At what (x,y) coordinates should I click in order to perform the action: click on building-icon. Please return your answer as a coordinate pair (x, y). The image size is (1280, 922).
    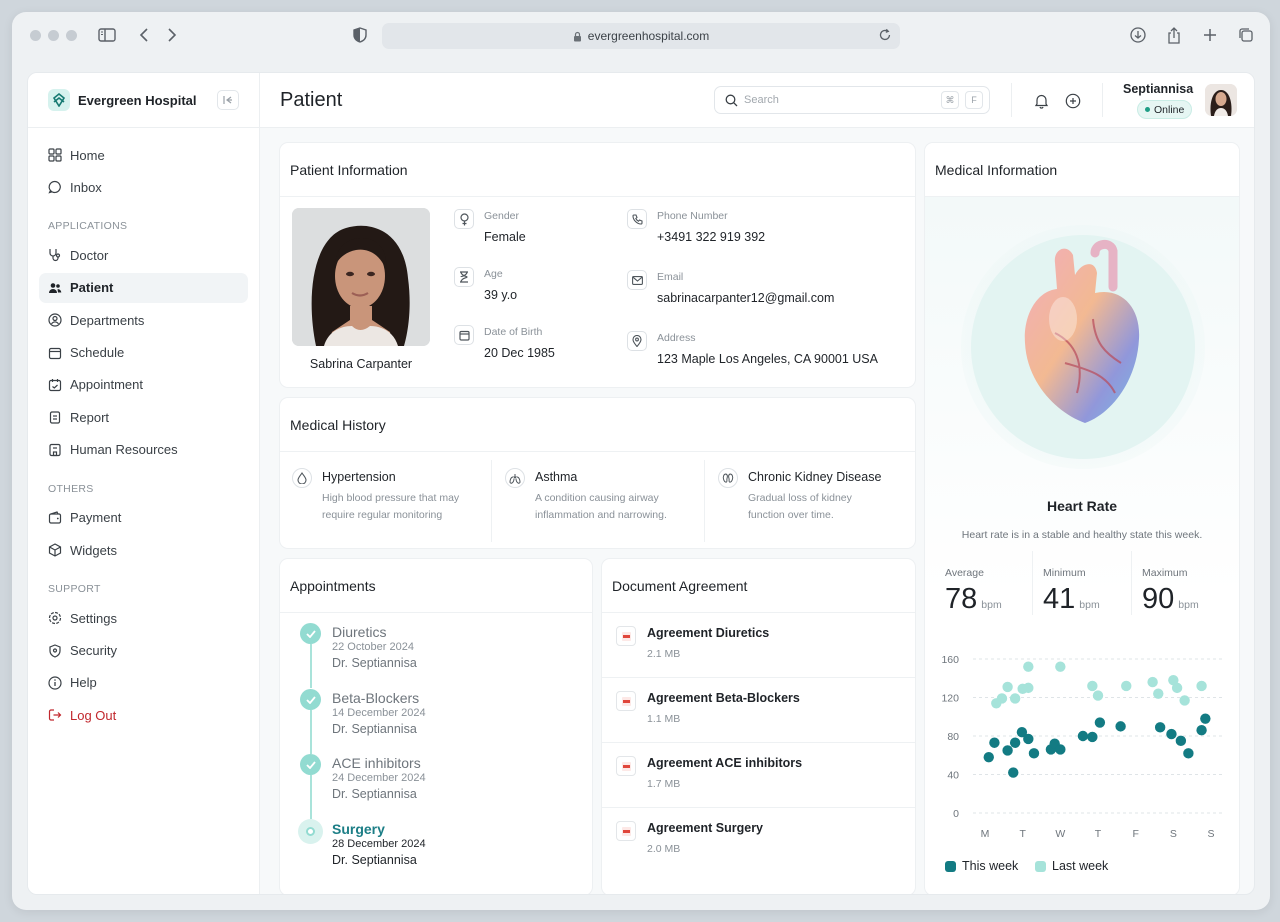
    Looking at the image, I should click on (55, 449).